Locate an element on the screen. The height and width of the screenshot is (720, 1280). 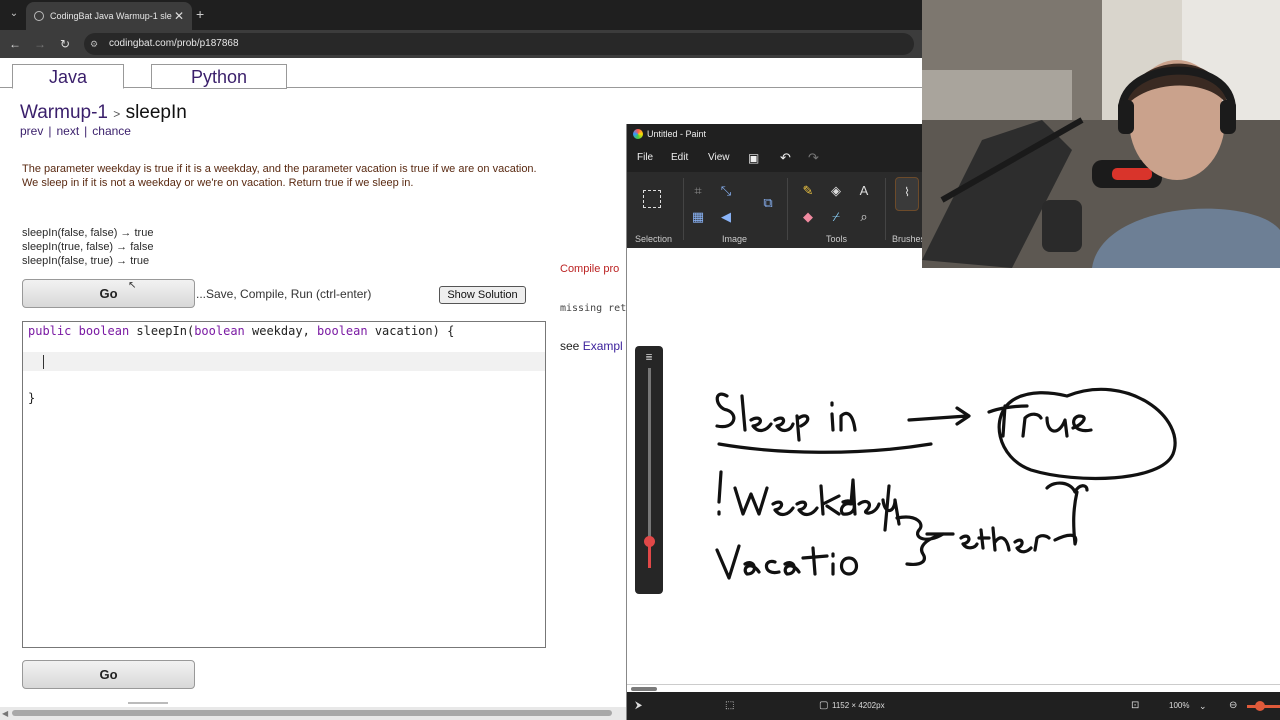
streamer-webcam-image is located at coordinates (1101, 134).